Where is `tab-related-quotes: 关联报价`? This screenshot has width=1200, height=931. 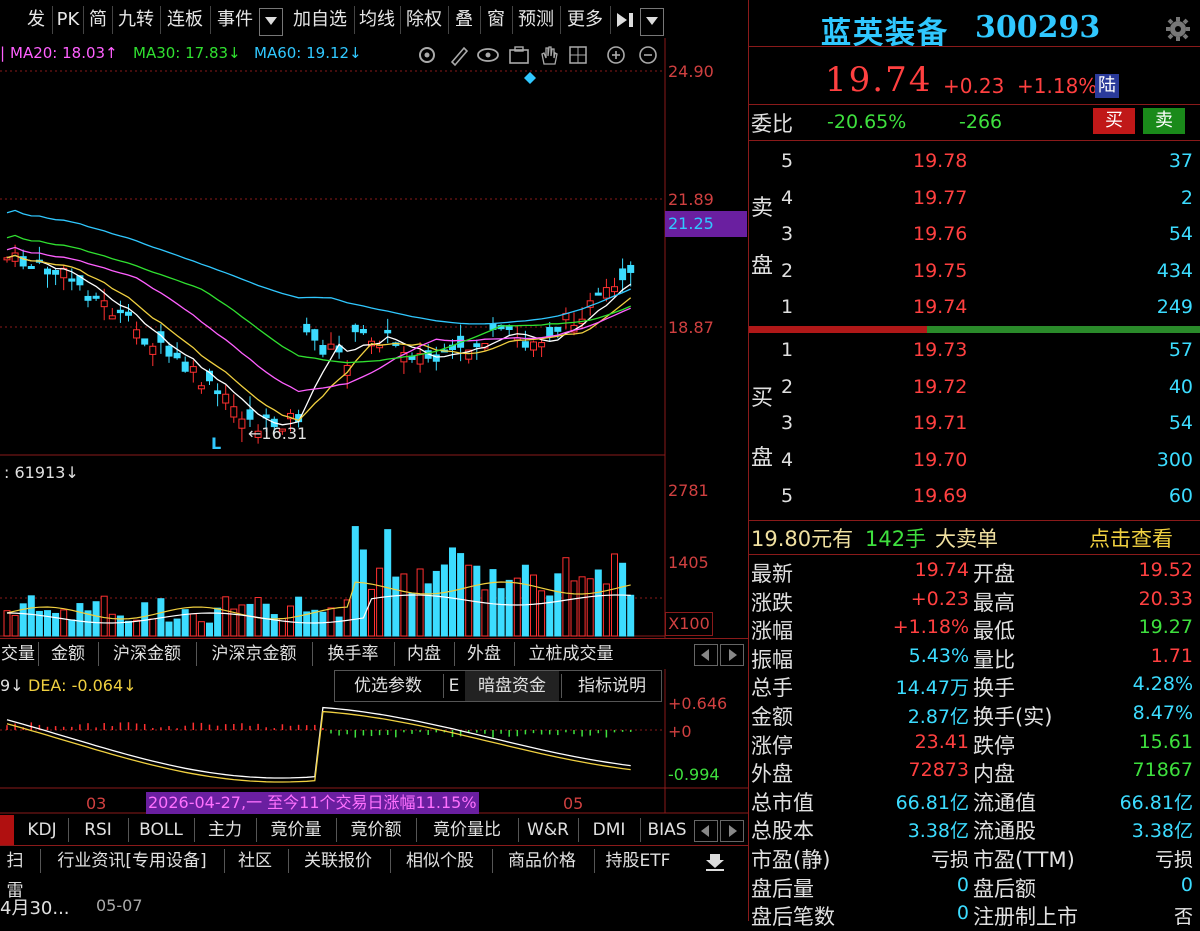
tab-related-quotes: 关联报价 is located at coordinates (338, 861).